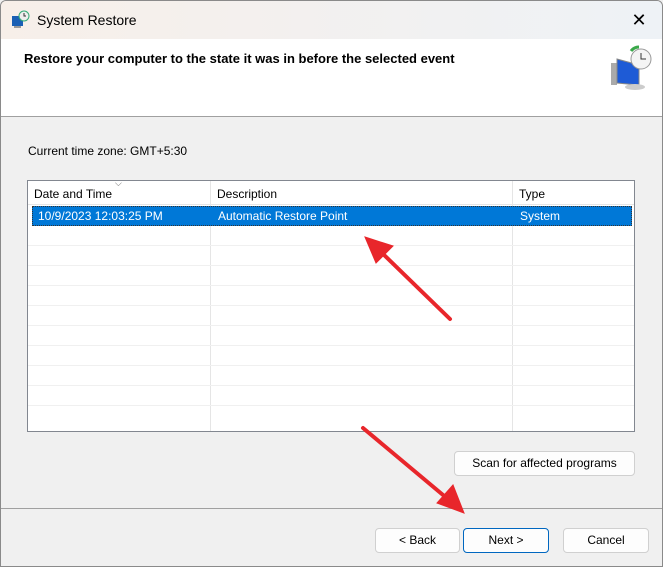 Image resolution: width=663 pixels, height=567 pixels. Describe the element at coordinates (362, 194) in the screenshot. I see `column-header-description: Description` at that location.